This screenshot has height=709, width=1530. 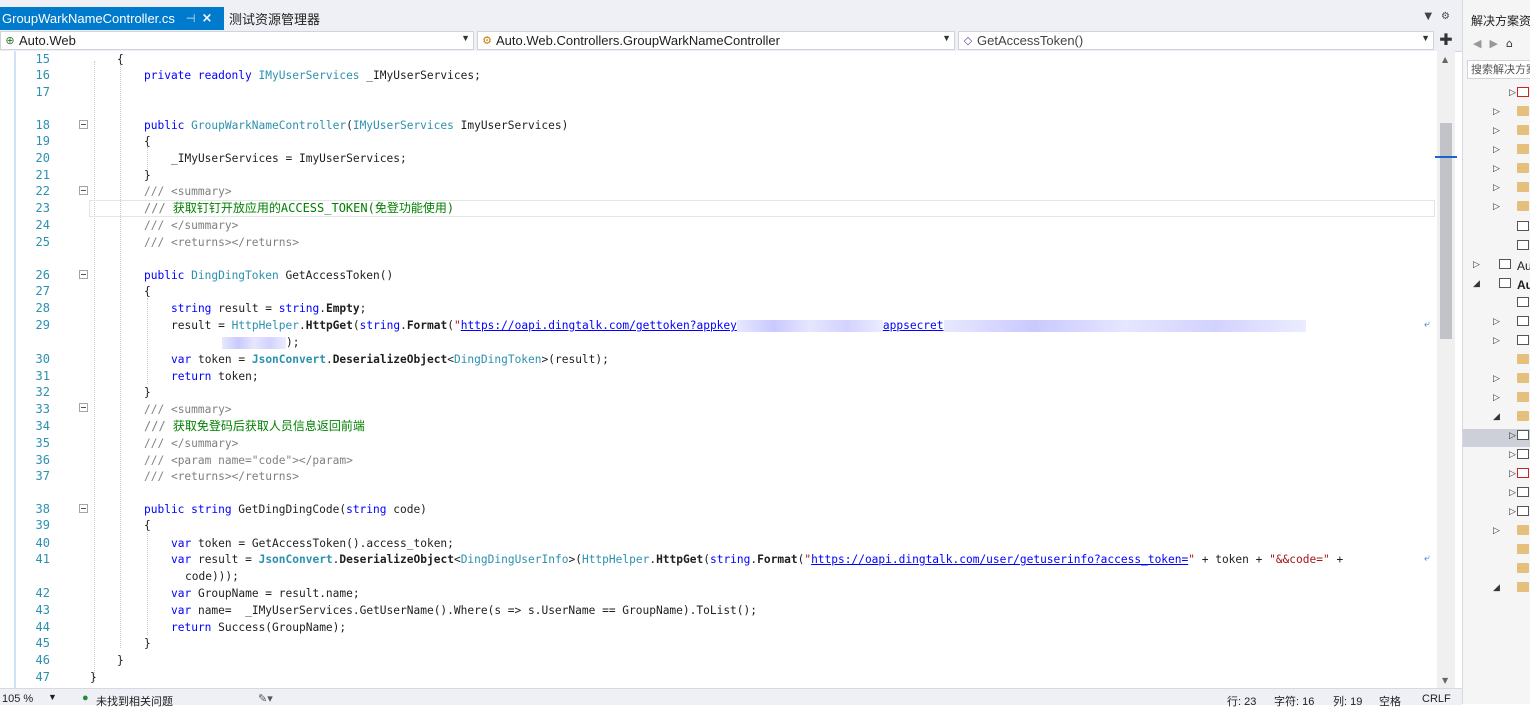 What do you see at coordinates (1445, 59) in the screenshot?
I see `scroll-up-icon: ▲` at bounding box center [1445, 59].